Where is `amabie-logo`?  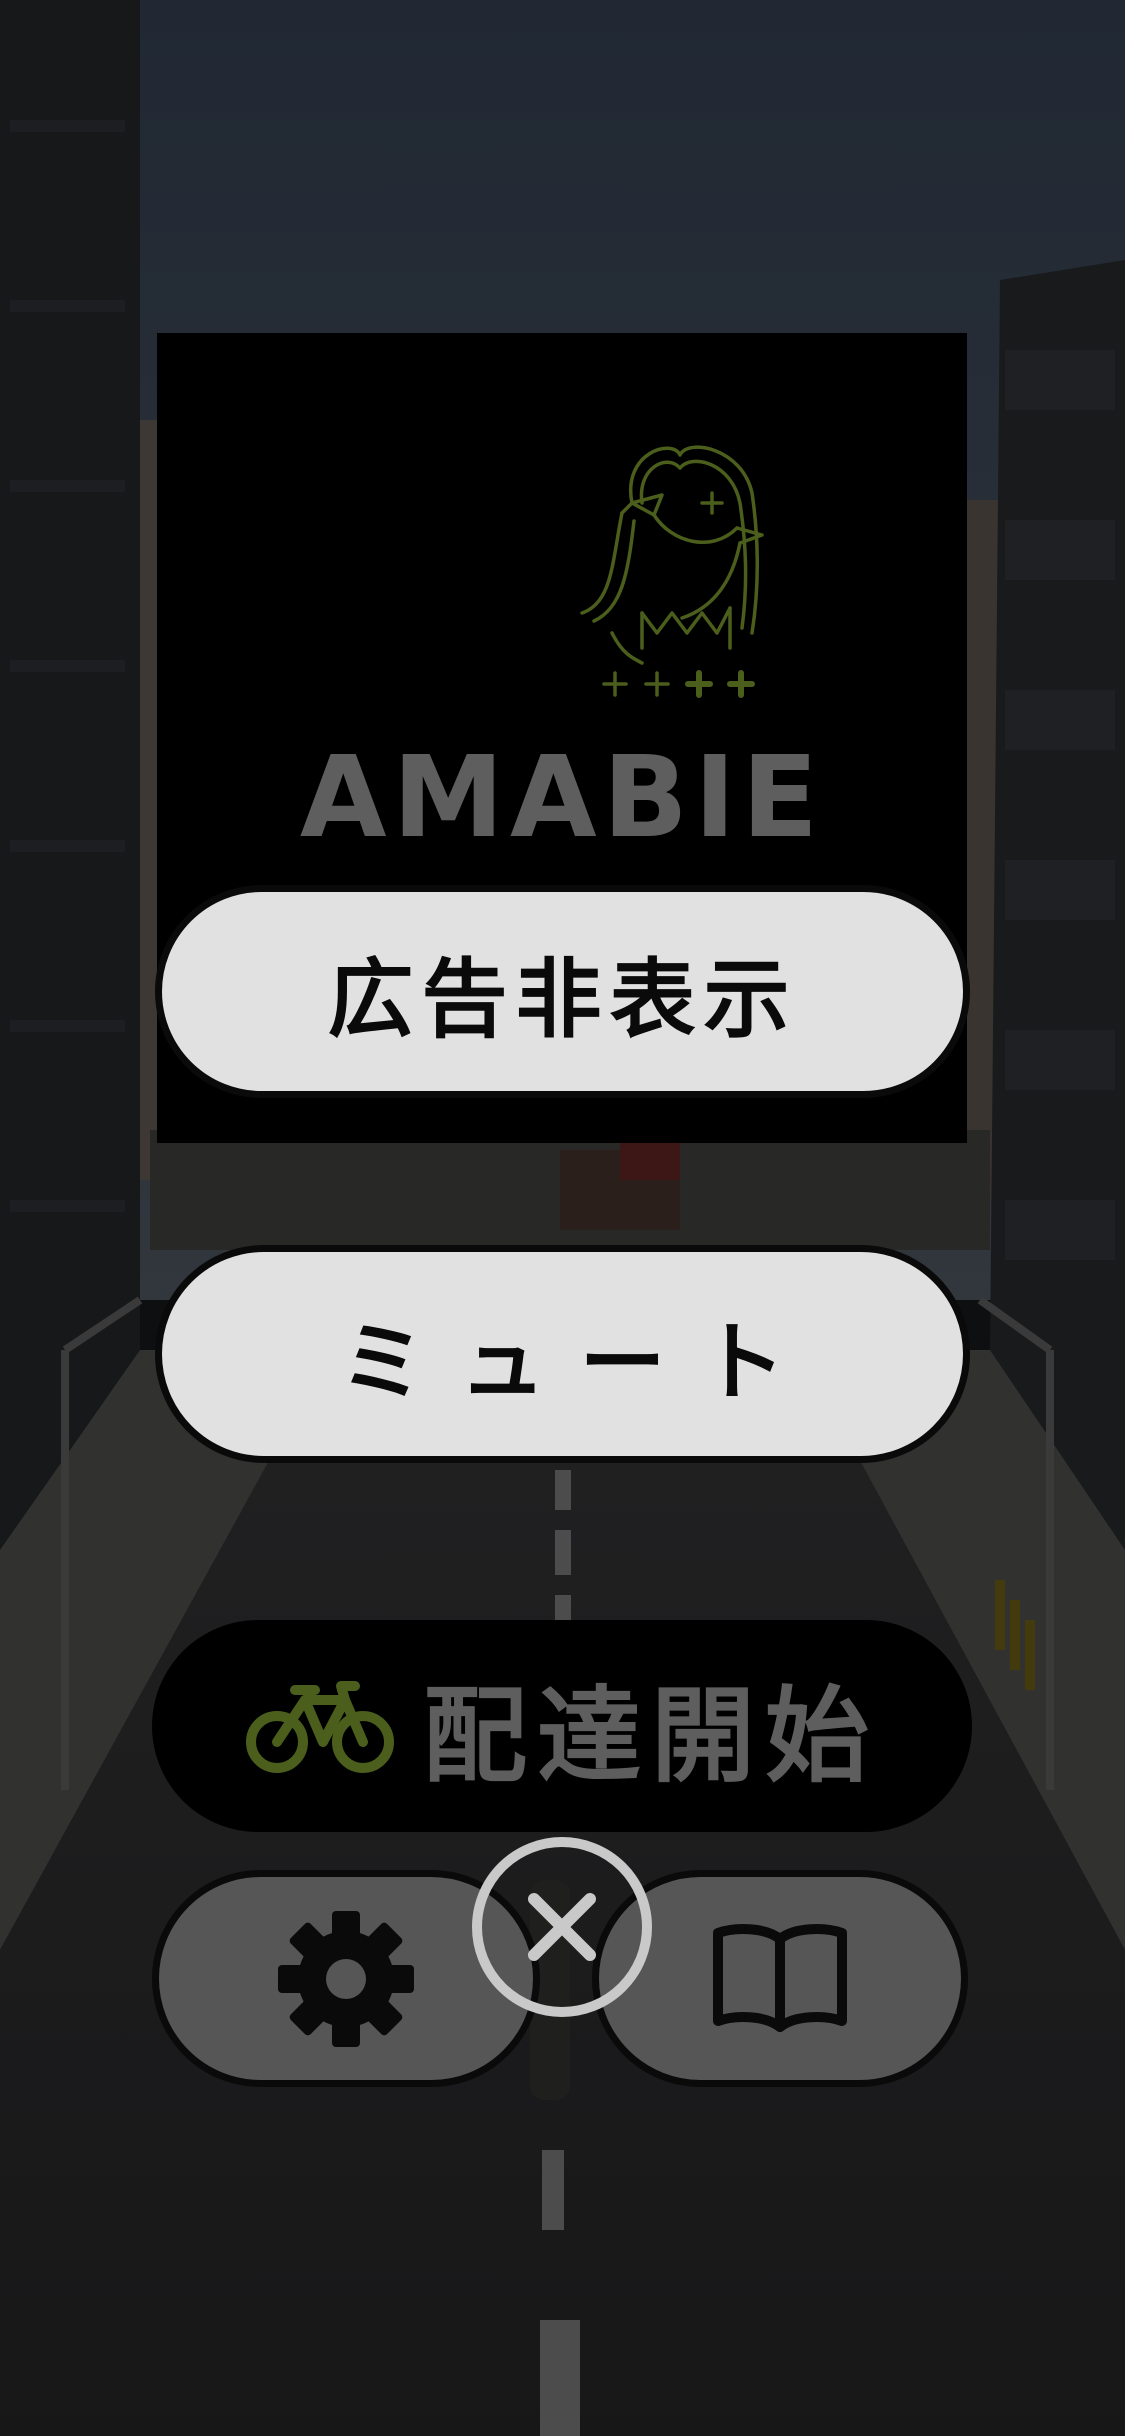 amabie-logo is located at coordinates (672, 571).